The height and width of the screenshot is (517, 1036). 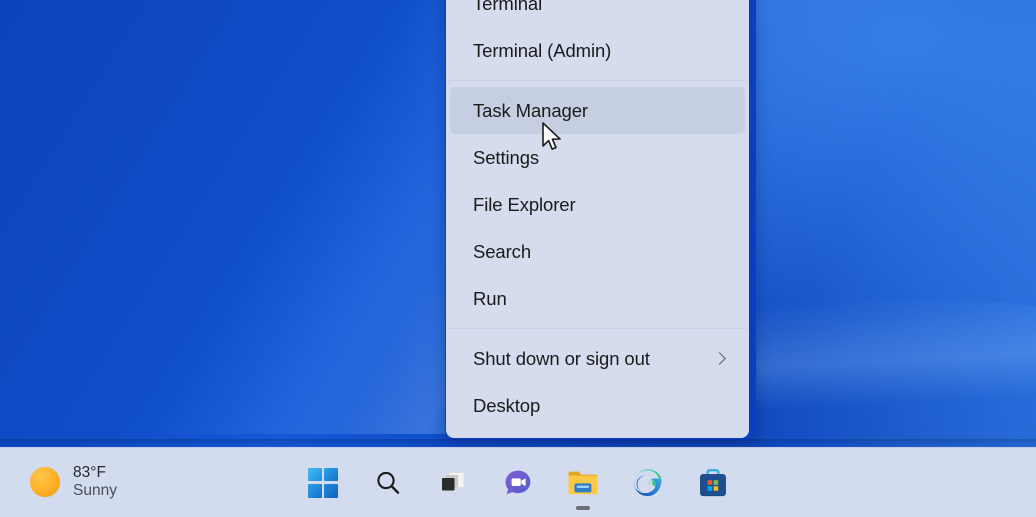 I want to click on windows-logo-icon, so click(x=323, y=482).